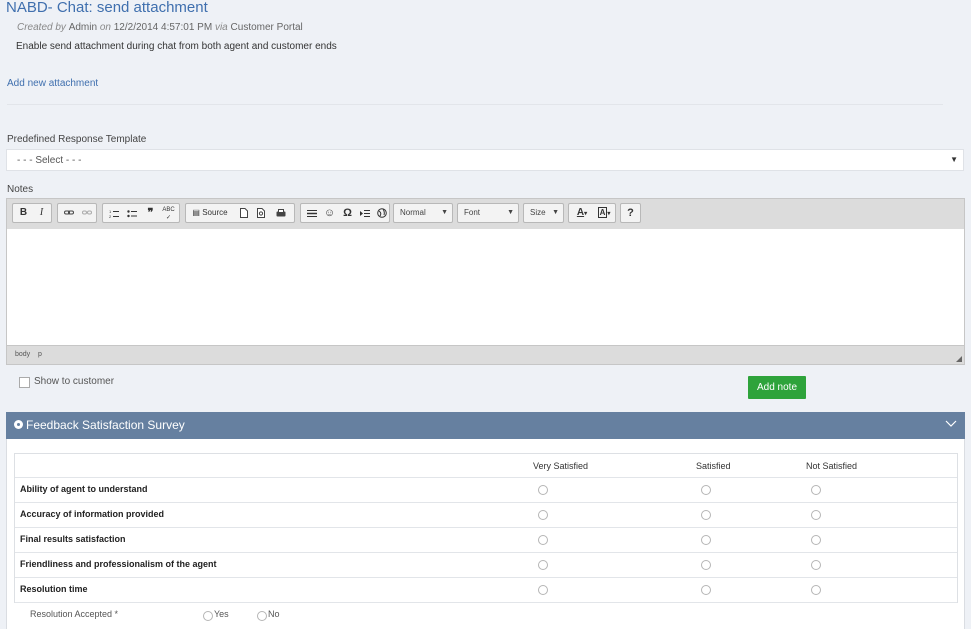 Image resolution: width=971 pixels, height=629 pixels. Describe the element at coordinates (954, 159) in the screenshot. I see `dropdown-arrow-icon: ▼` at that location.